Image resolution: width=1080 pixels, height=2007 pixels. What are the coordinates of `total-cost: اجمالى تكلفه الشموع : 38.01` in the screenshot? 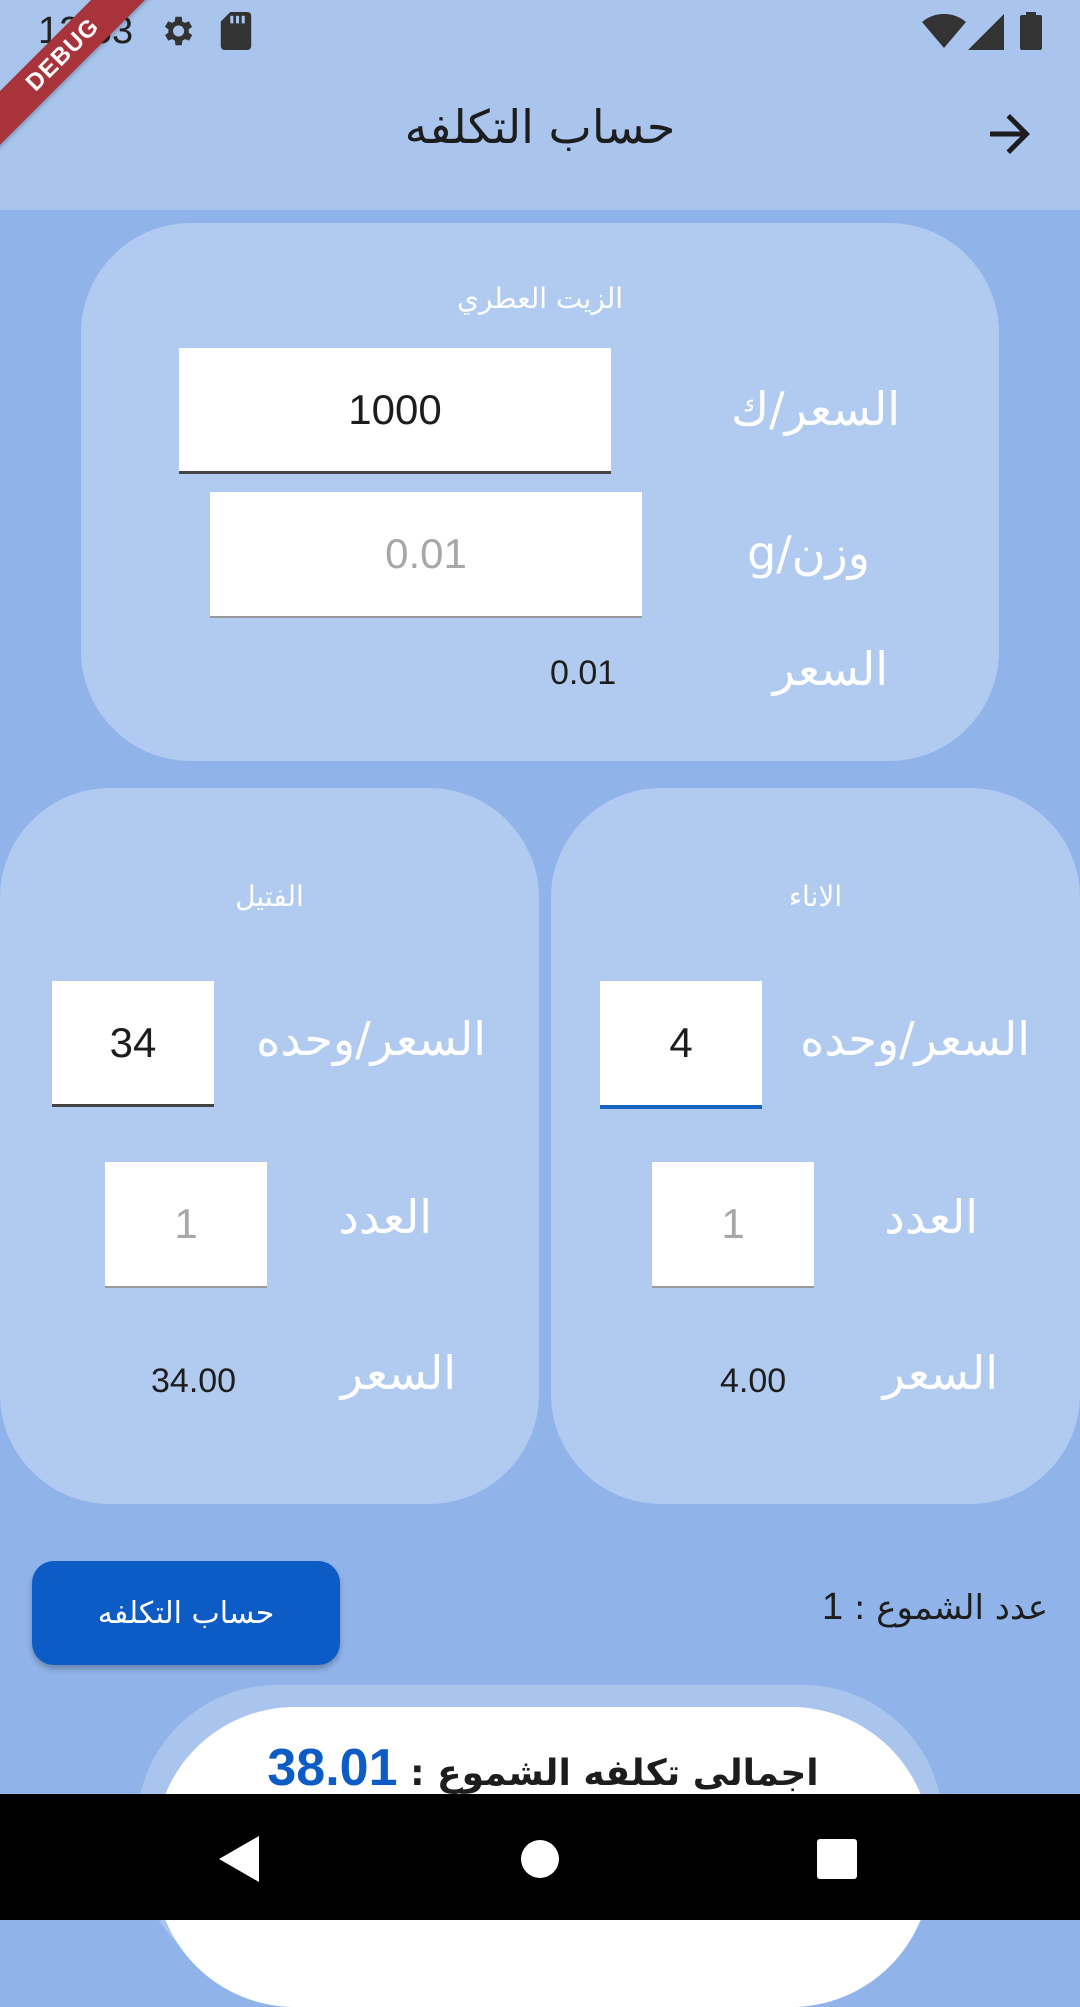 It's located at (543, 1768).